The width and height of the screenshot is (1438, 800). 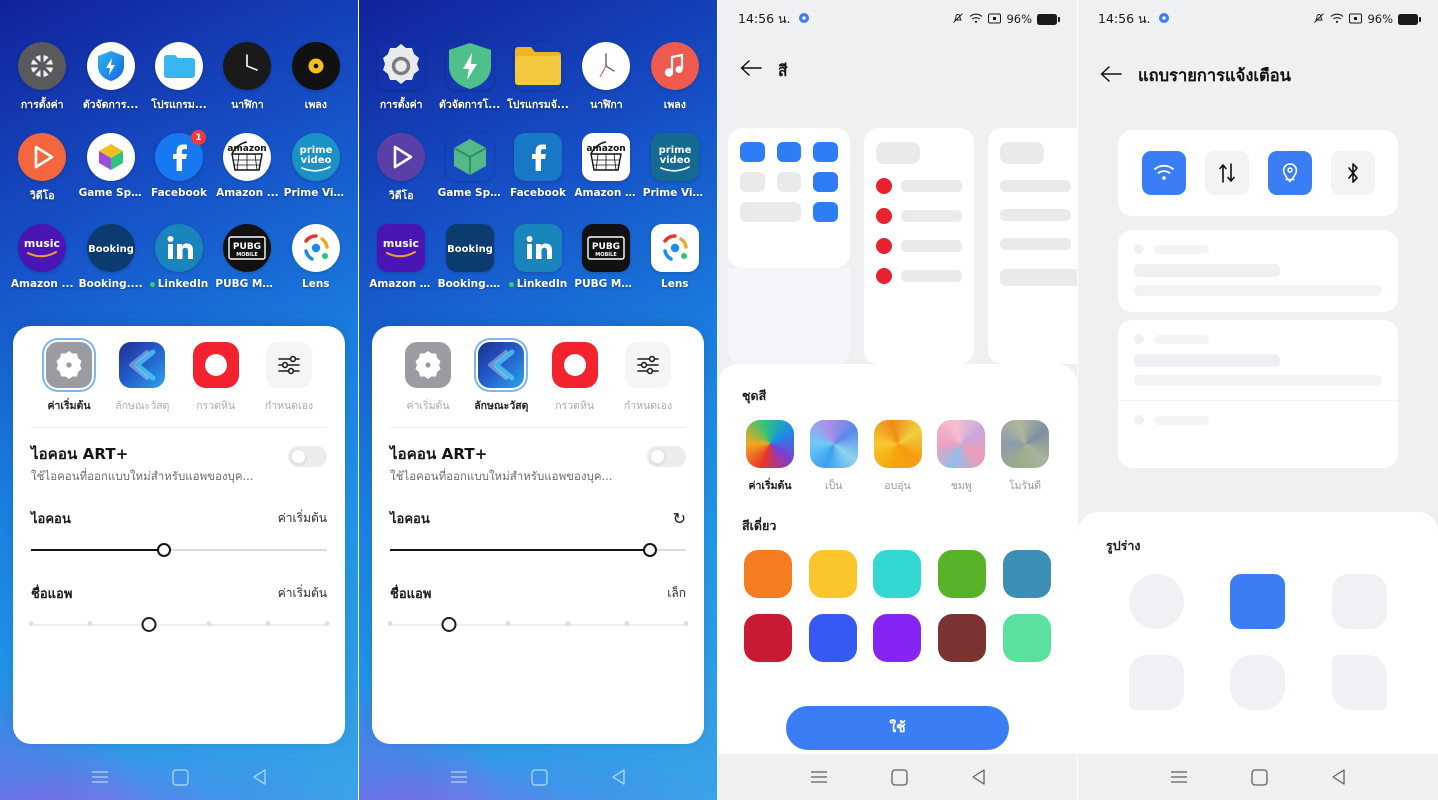 What do you see at coordinates (834, 457) in the screenshot?
I see `theme-swatch-2: เป็น` at bounding box center [834, 457].